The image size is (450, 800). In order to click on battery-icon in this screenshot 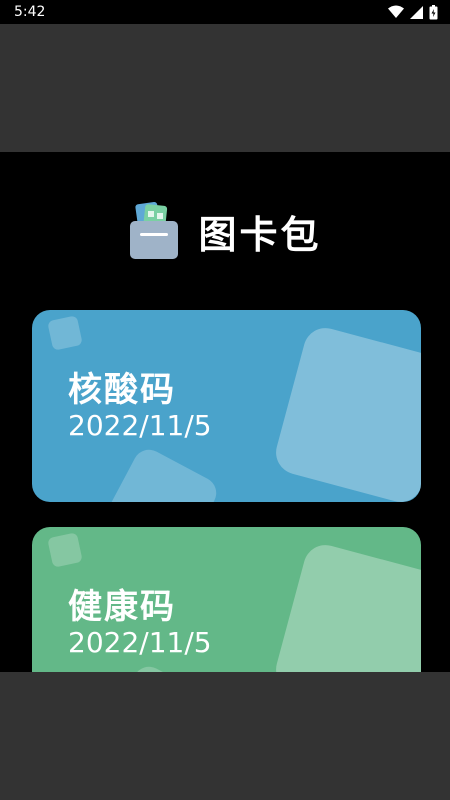, I will do `click(433, 12)`.